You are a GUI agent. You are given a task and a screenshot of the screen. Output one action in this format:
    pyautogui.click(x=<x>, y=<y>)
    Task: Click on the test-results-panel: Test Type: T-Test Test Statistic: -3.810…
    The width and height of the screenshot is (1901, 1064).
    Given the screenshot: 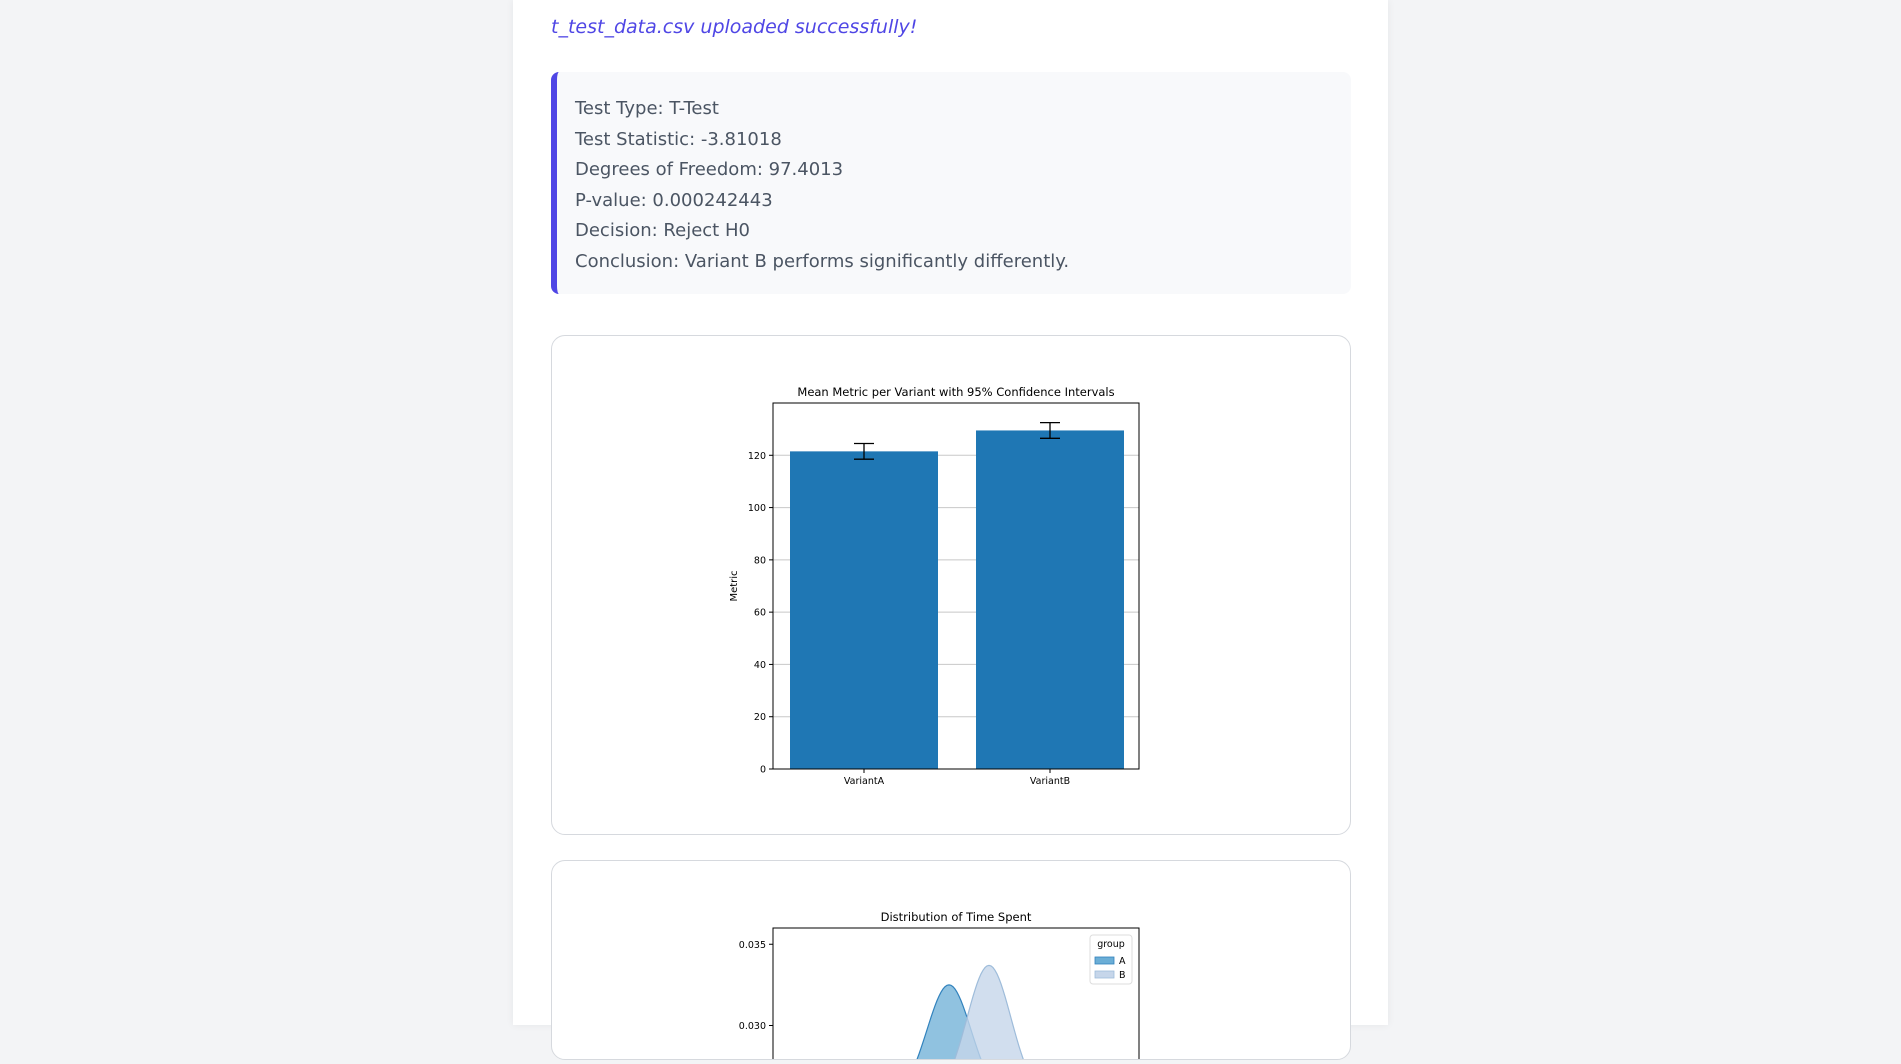 What is the action you would take?
    pyautogui.click(x=951, y=183)
    